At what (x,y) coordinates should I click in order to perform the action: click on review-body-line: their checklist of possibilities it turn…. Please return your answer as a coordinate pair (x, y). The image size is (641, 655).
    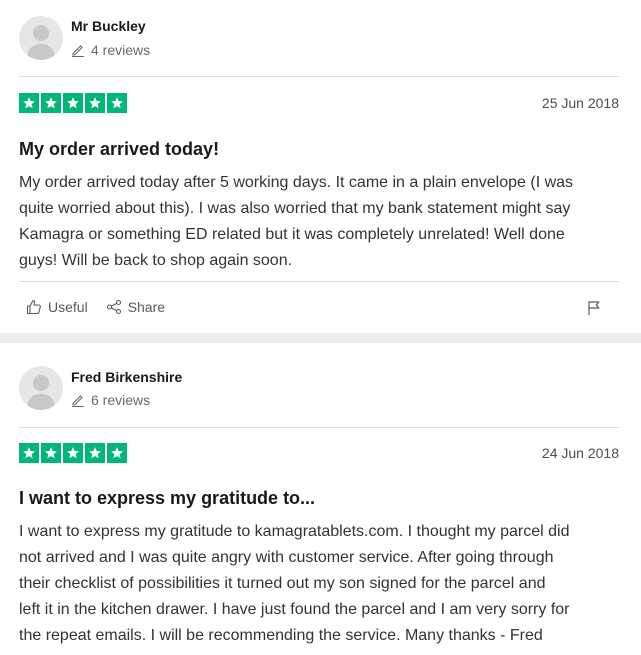
    Looking at the image, I should click on (282, 583).